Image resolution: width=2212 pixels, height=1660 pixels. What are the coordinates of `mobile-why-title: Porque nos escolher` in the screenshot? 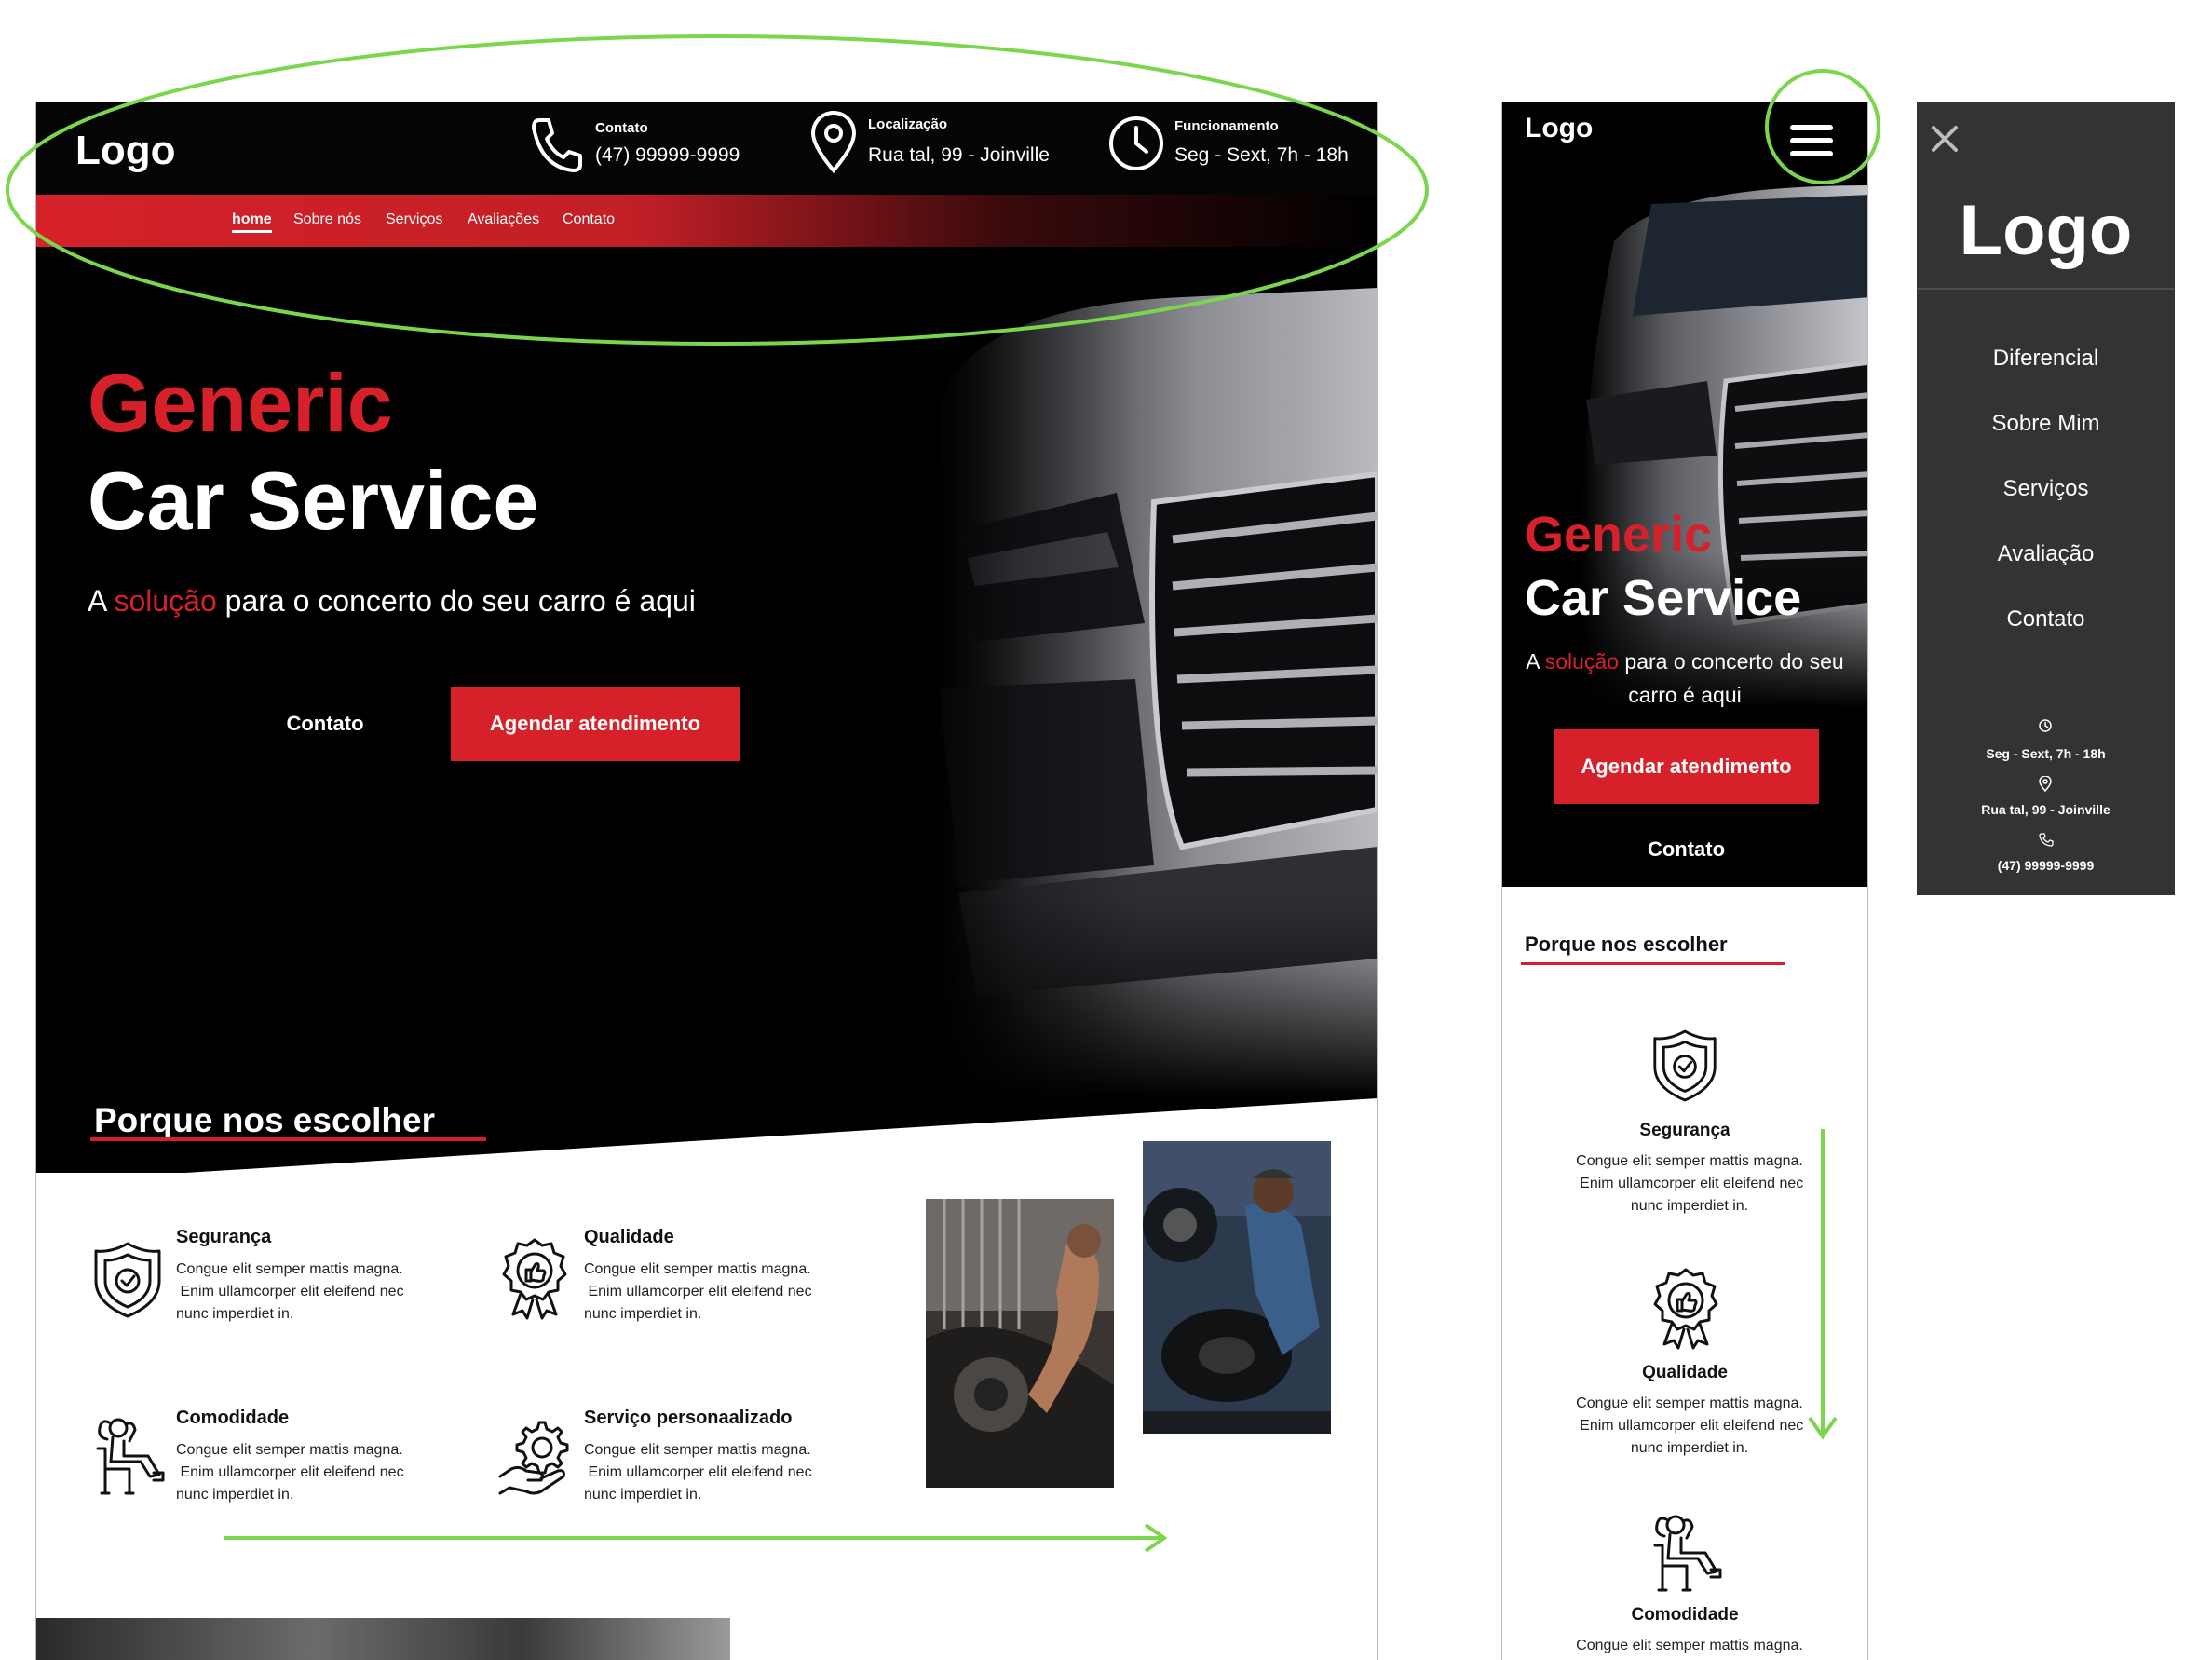 It's located at (1626, 944).